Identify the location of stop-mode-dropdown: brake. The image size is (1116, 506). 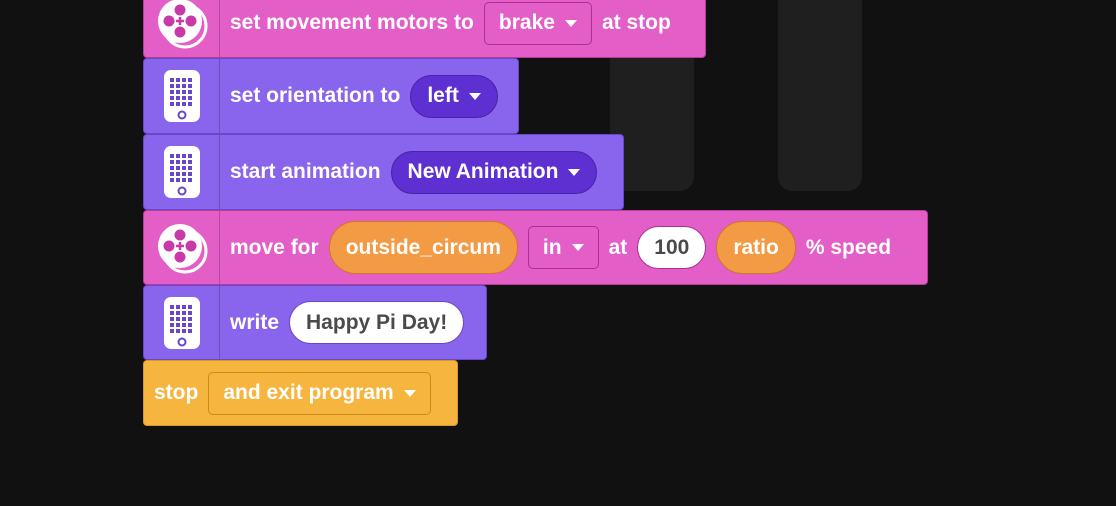
(537, 23).